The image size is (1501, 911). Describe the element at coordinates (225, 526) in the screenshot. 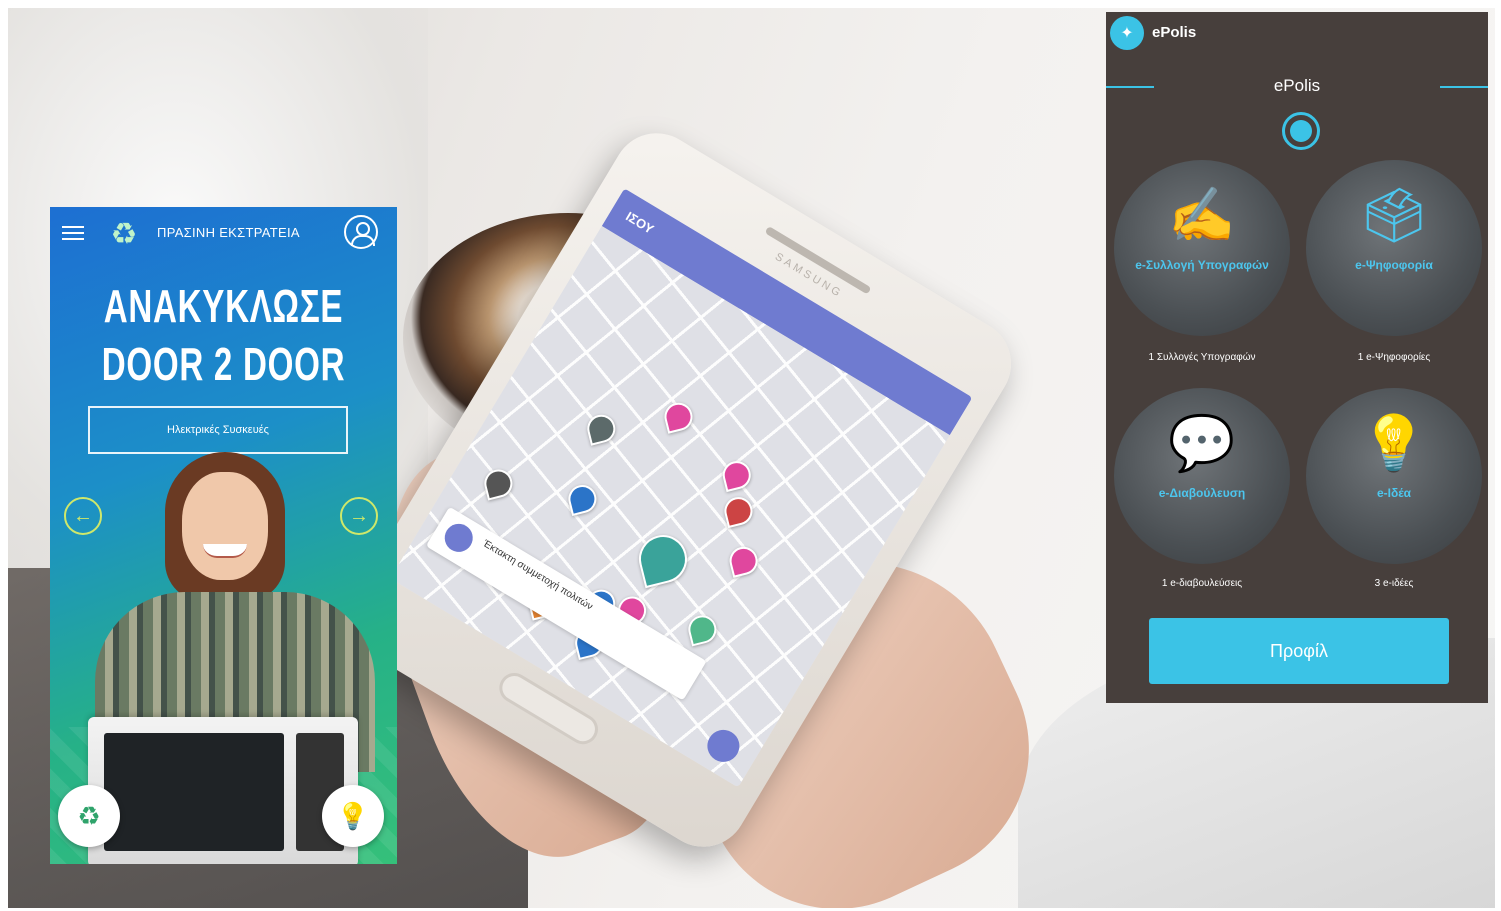

I see `woman-face` at that location.